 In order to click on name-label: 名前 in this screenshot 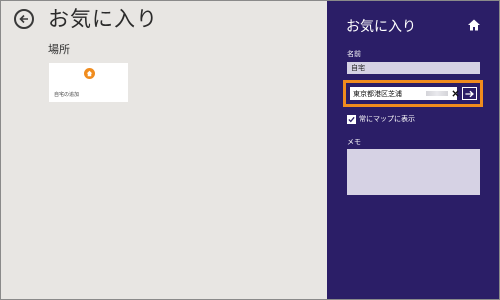, I will do `click(354, 54)`.